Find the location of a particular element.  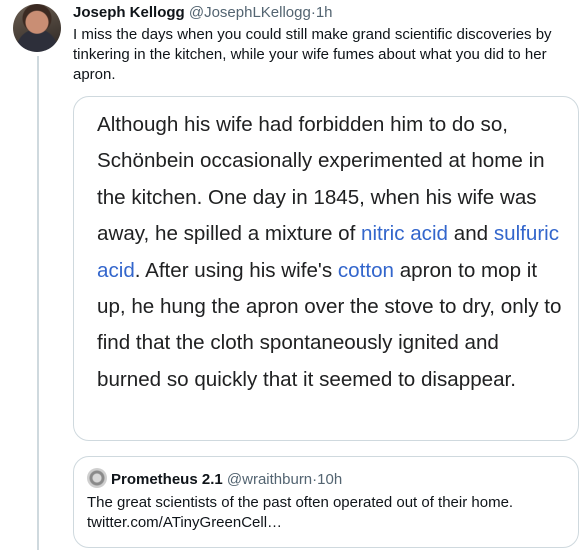

quoted-author-handle: @wraithburn is located at coordinates (269, 479).